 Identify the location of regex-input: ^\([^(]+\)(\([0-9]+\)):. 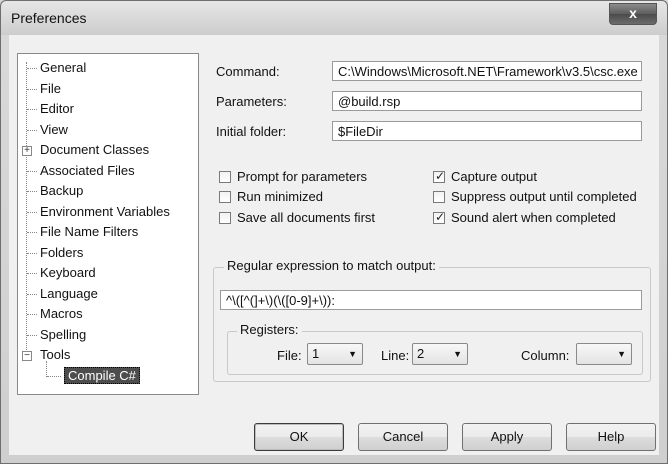
(431, 300).